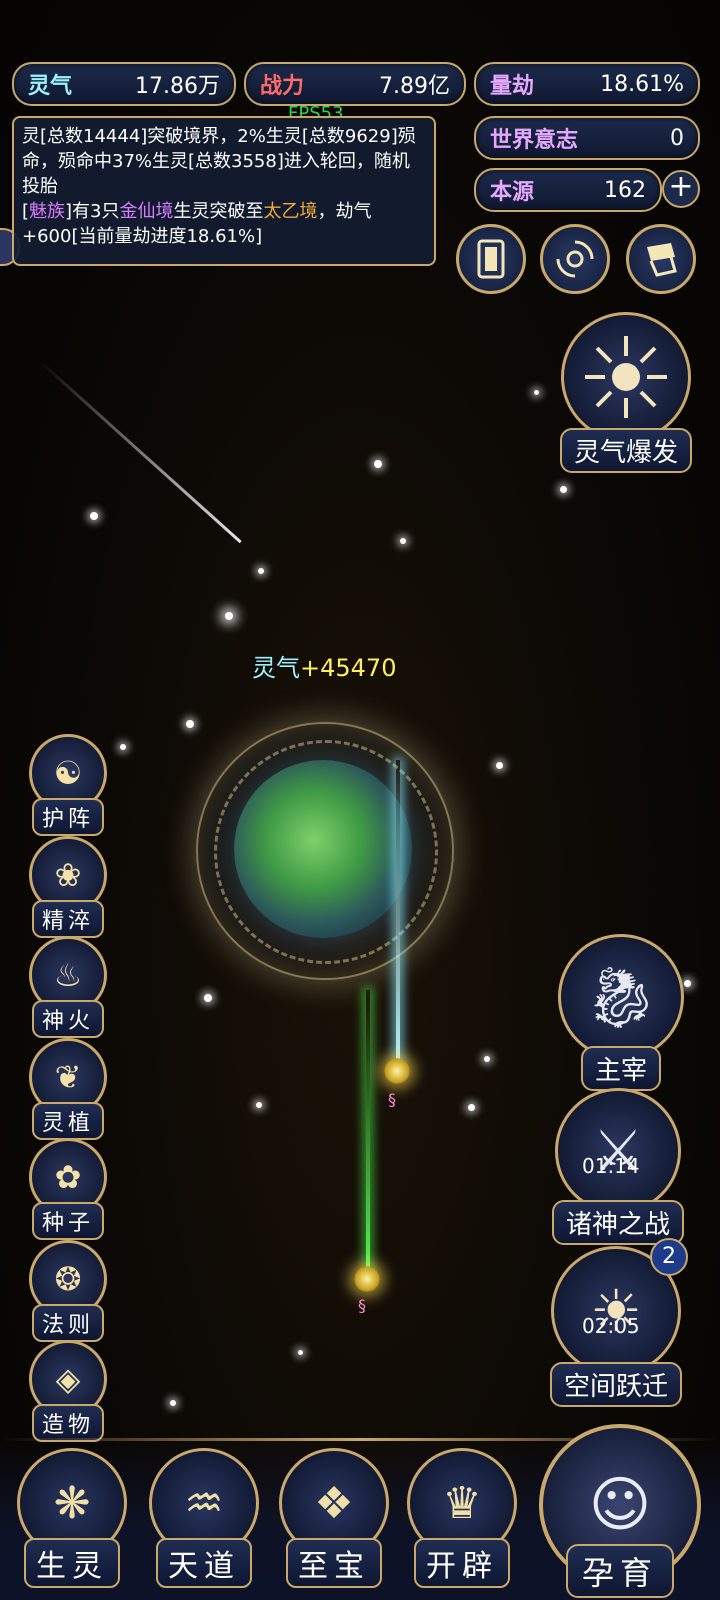  I want to click on menu-label: 法则, so click(67, 1323).